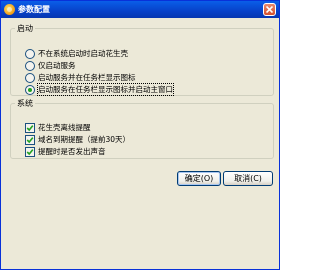  What do you see at coordinates (72, 151) in the screenshot?
I see `checkbox-label: 提醒时是否发出声音` at bounding box center [72, 151].